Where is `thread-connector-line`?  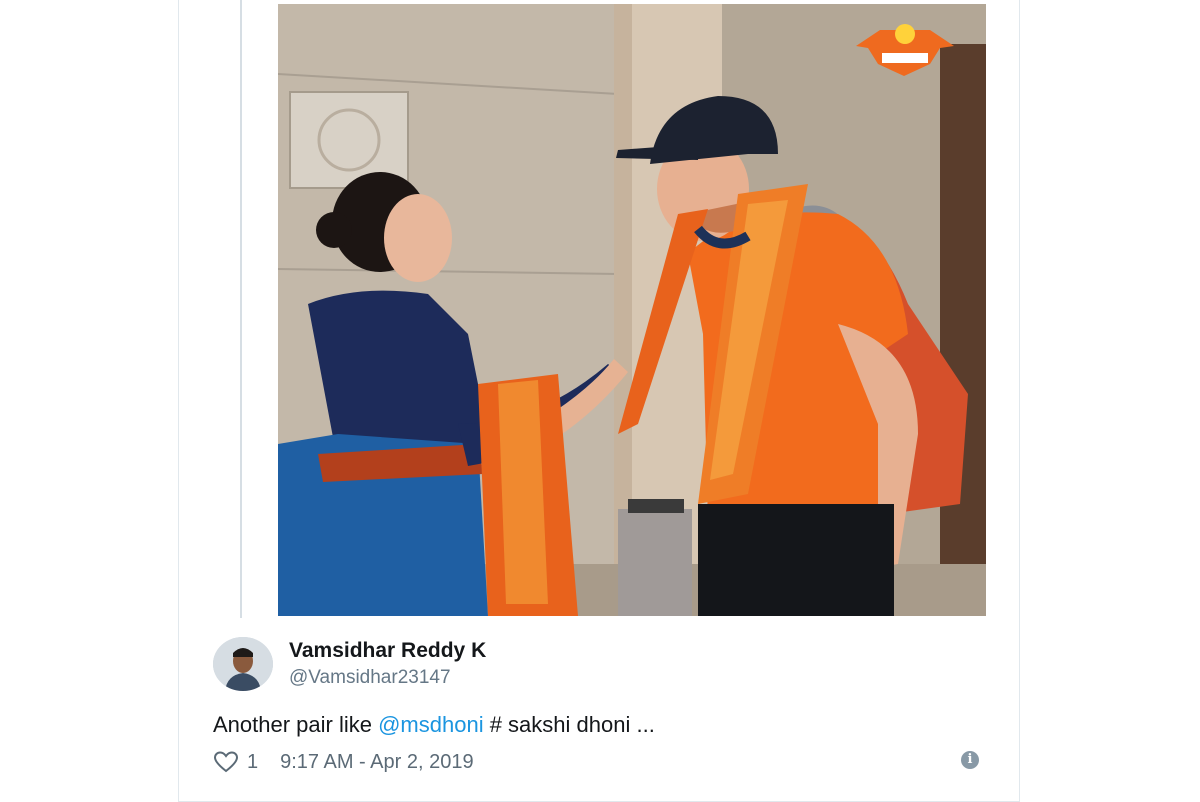 thread-connector-line is located at coordinates (241, 309).